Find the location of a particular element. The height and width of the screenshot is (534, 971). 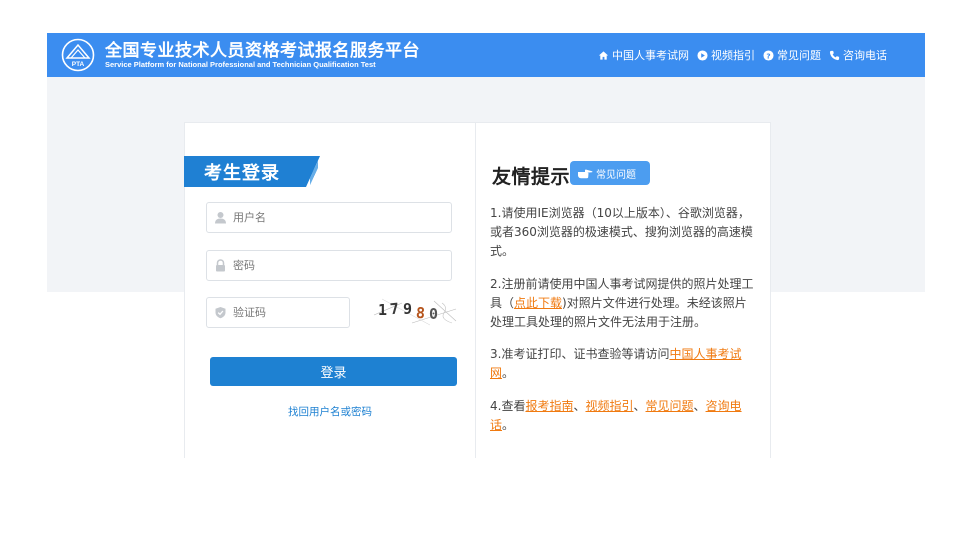

nav-cpta-home: 中国人事考试网 is located at coordinates (643, 55).